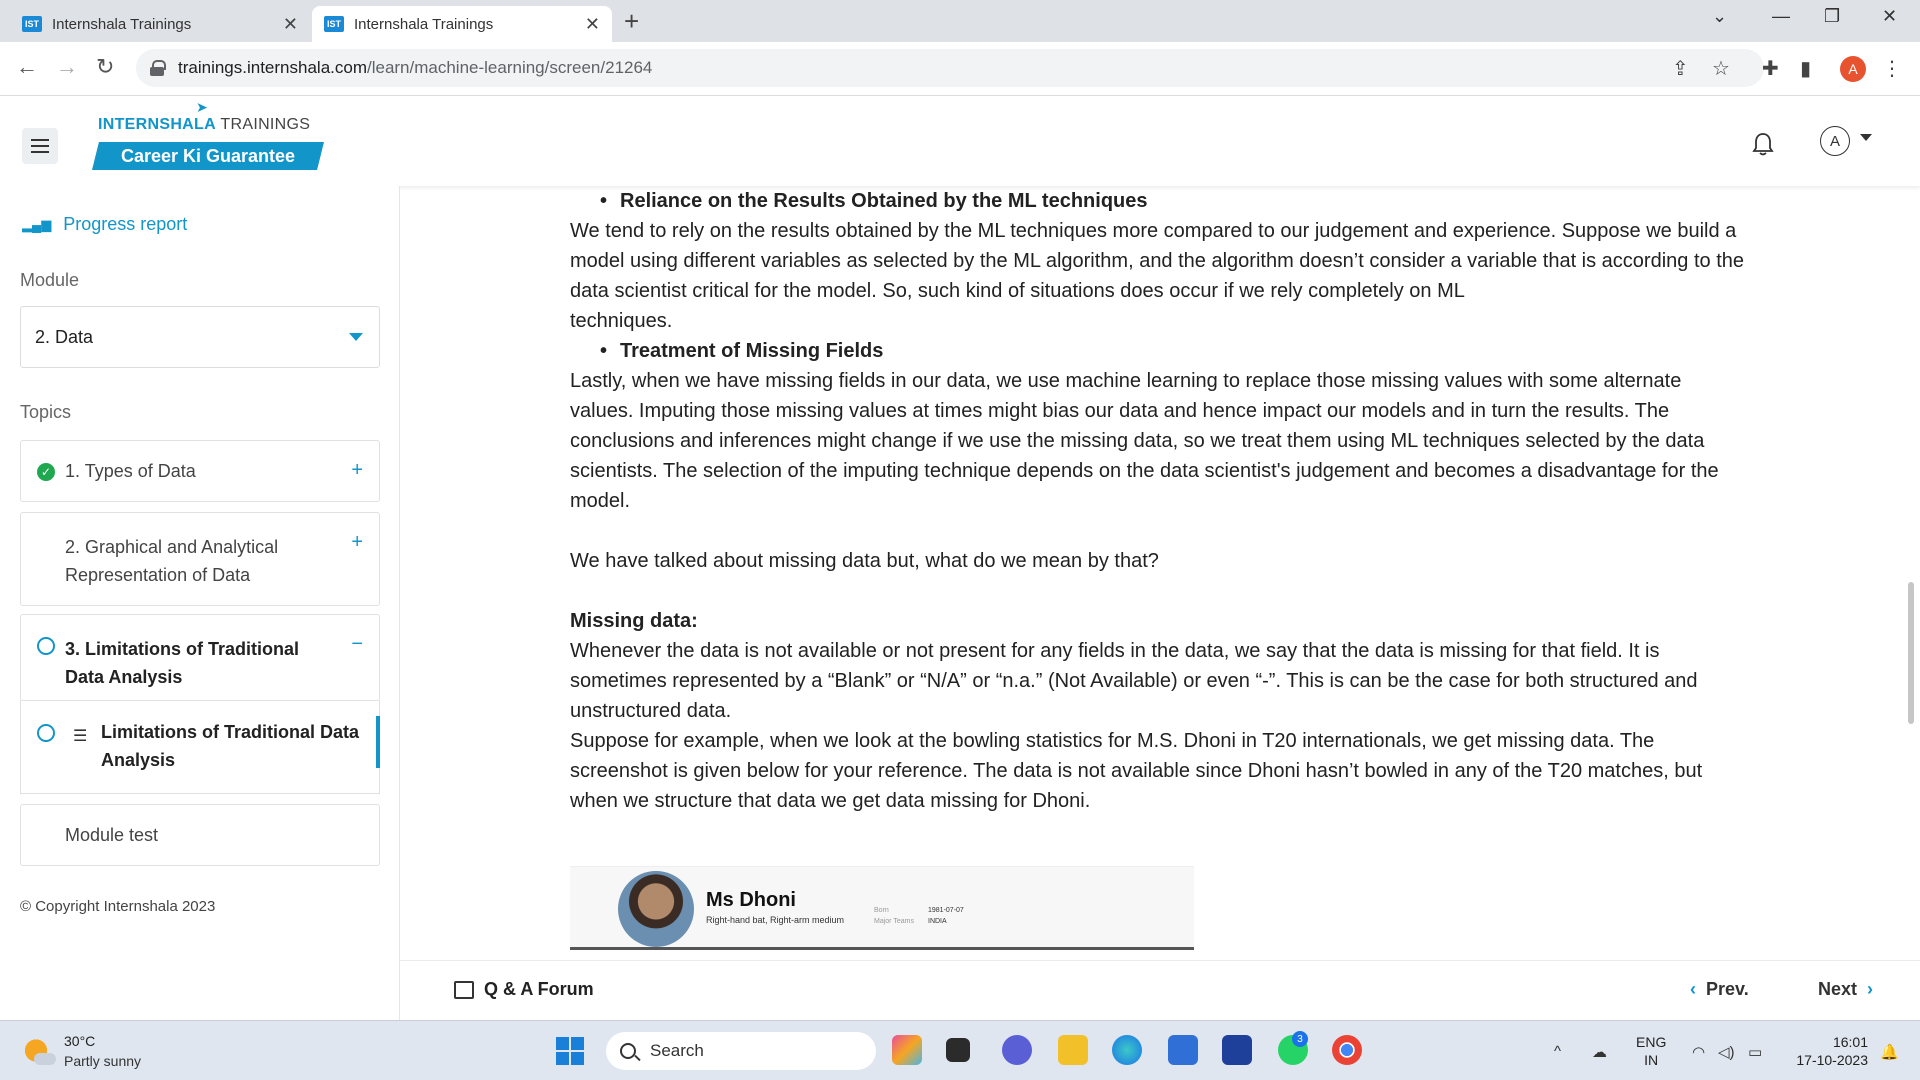  I want to click on show-hidden-icons-chevron-icon: ^, so click(1557, 1051).